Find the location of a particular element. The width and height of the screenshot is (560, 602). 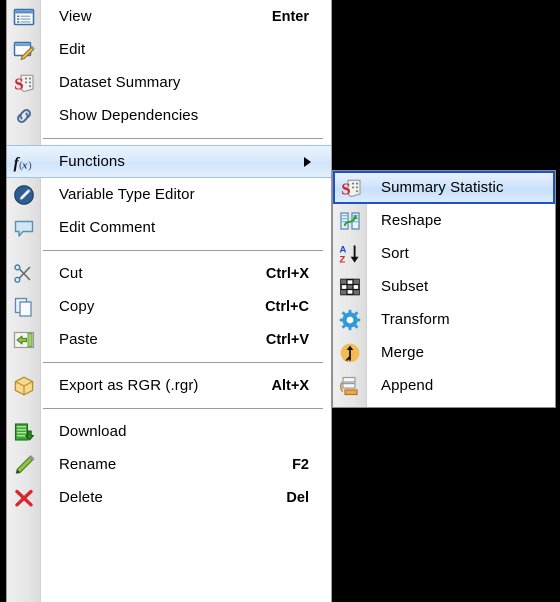

menu-item-label: View is located at coordinates (75, 16).